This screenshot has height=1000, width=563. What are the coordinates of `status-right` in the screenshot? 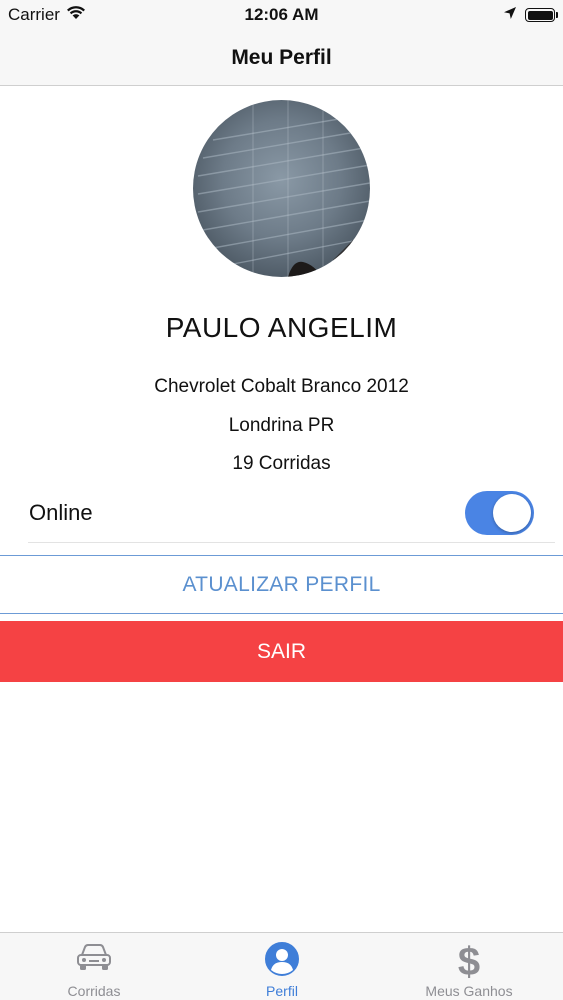 It's located at (530, 15).